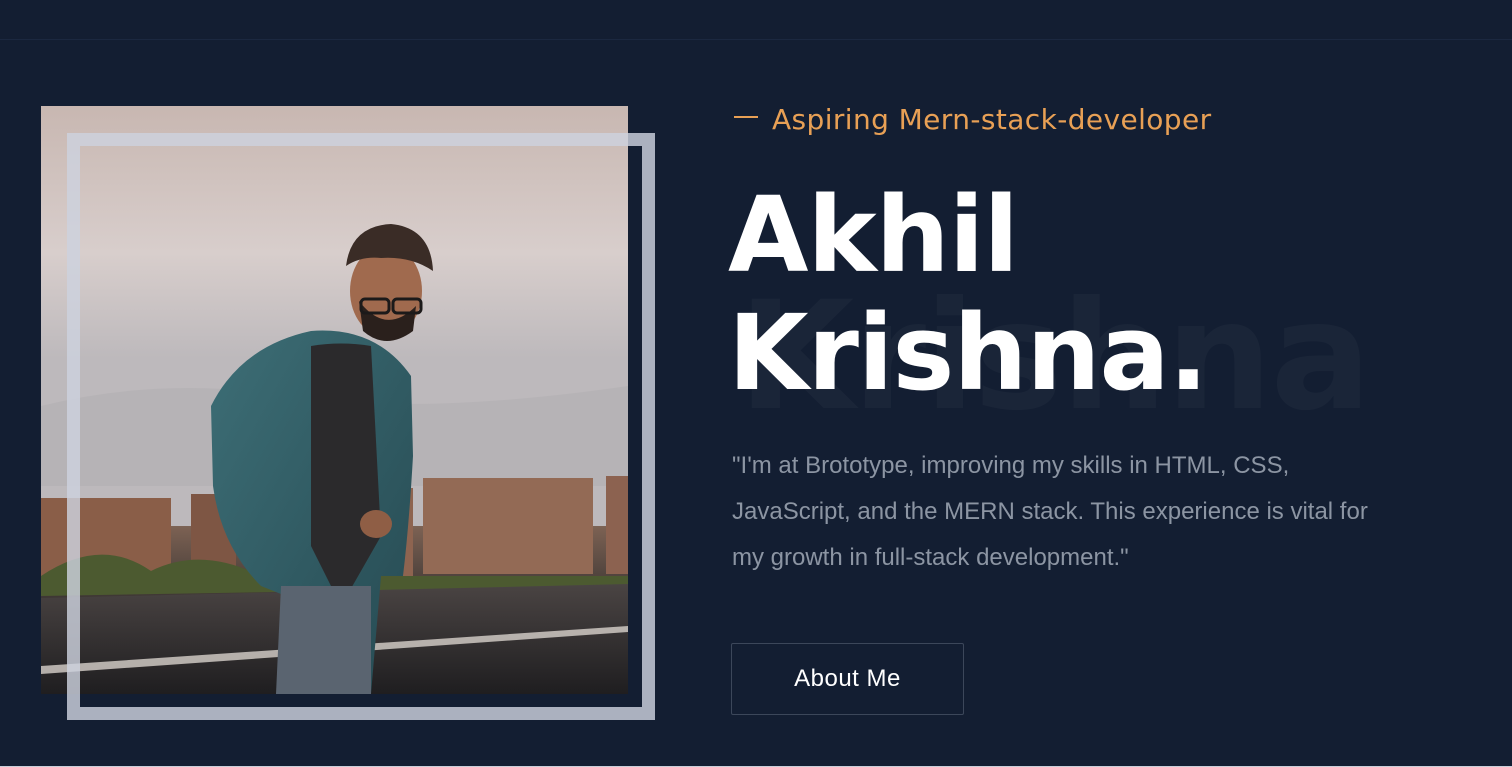 The image size is (1512, 767). Describe the element at coordinates (746, 117) in the screenshot. I see `dash-icon` at that location.